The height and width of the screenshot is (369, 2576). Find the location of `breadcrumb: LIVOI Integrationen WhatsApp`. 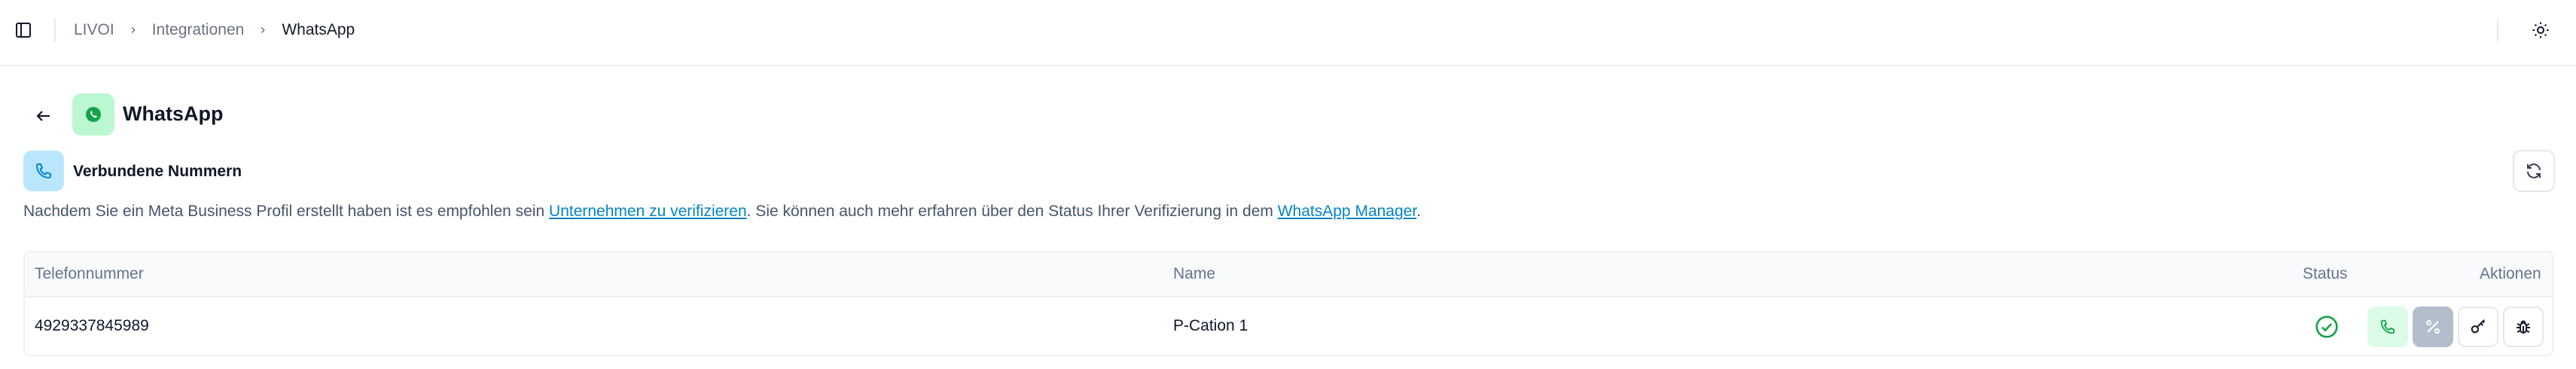

breadcrumb: LIVOI Integrationen WhatsApp is located at coordinates (214, 30).